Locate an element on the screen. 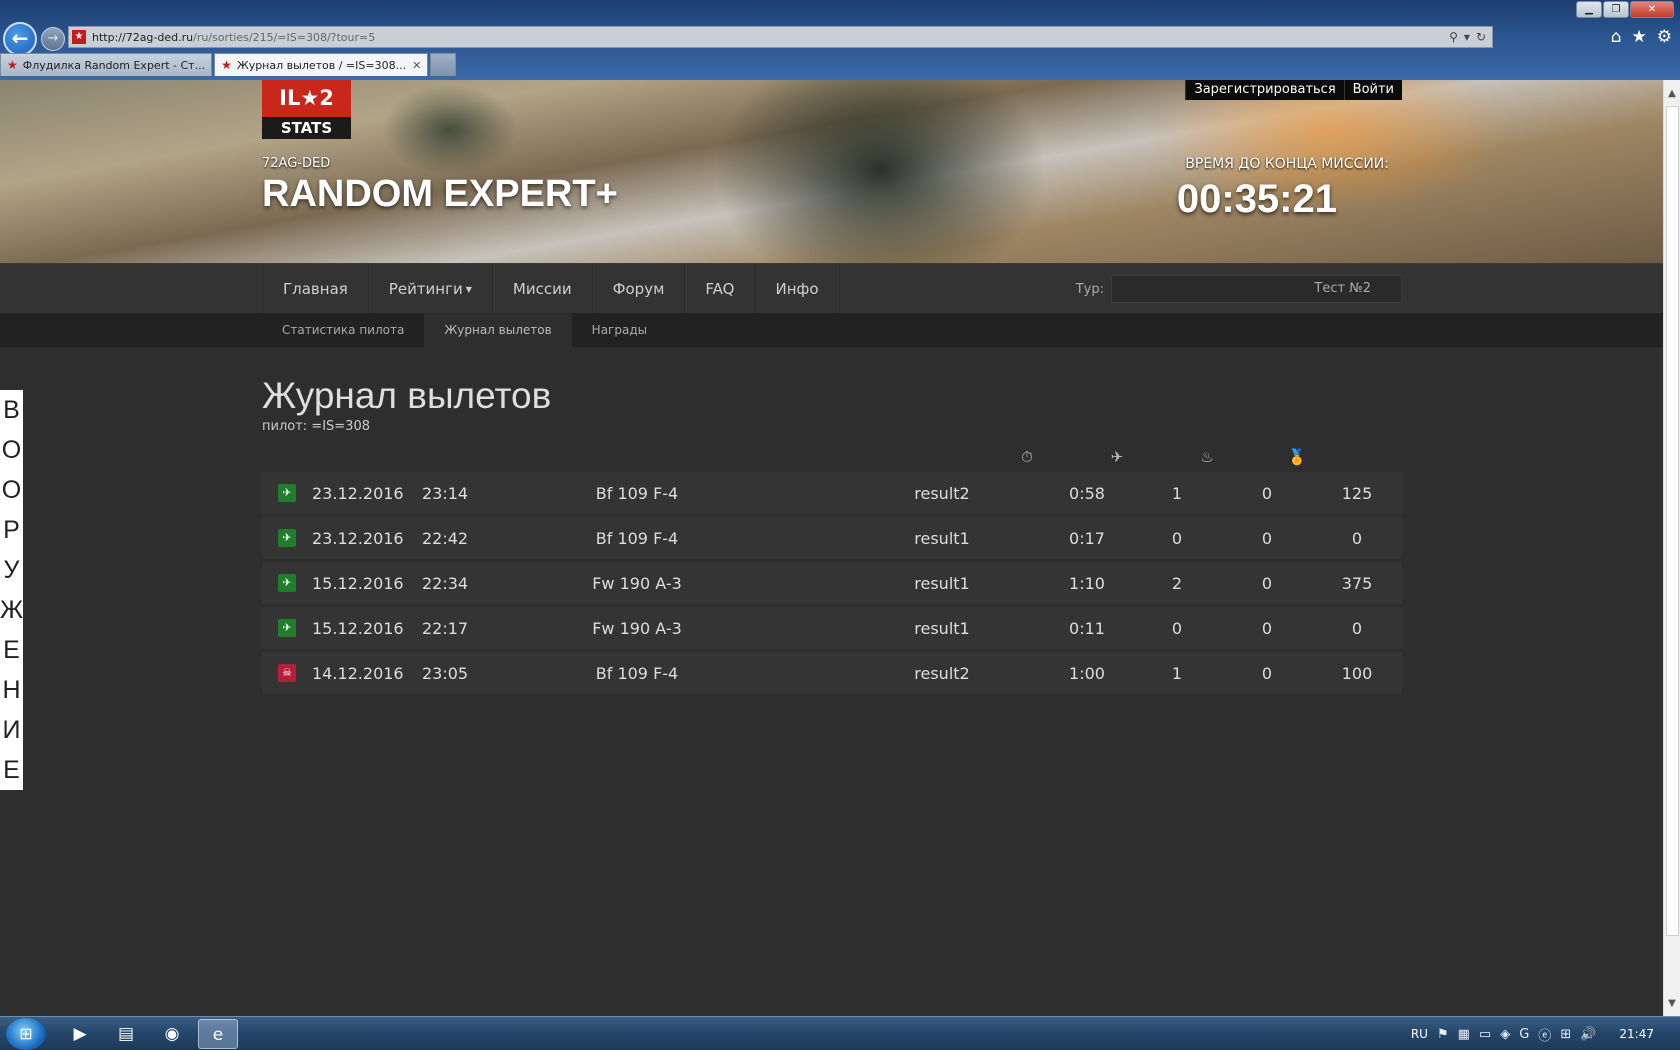 Image resolution: width=1680 pixels, height=1050 pixels. nav-item-home: Главная is located at coordinates (316, 289).